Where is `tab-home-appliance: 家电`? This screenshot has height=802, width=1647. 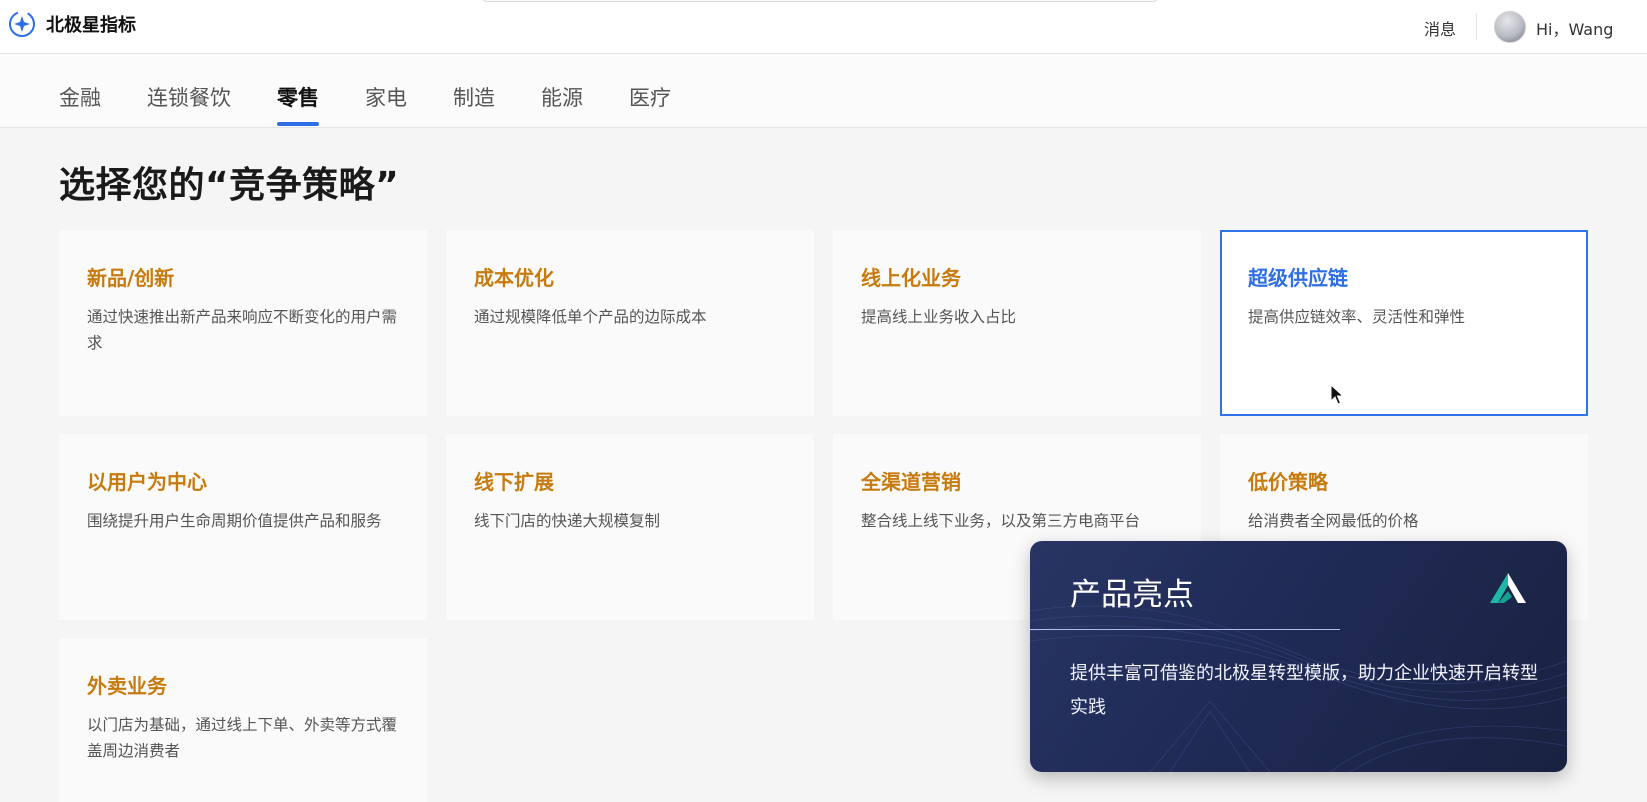 tab-home-appliance: 家电 is located at coordinates (386, 97).